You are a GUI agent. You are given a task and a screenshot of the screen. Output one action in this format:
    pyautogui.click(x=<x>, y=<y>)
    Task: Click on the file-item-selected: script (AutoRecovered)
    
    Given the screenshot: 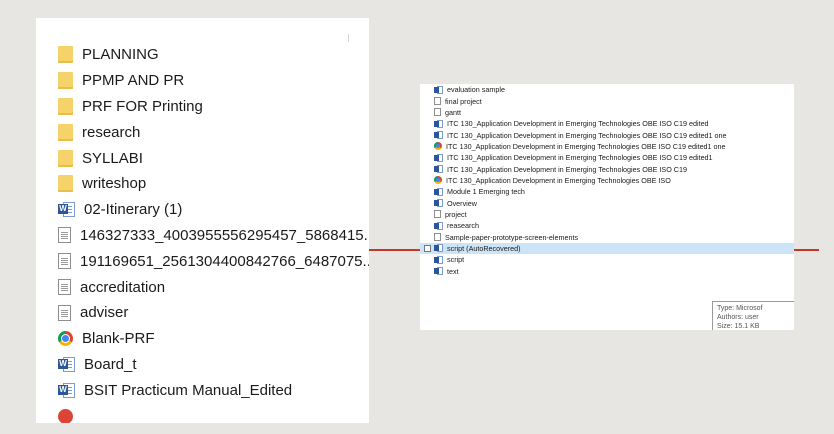 What is the action you would take?
    pyautogui.click(x=607, y=248)
    